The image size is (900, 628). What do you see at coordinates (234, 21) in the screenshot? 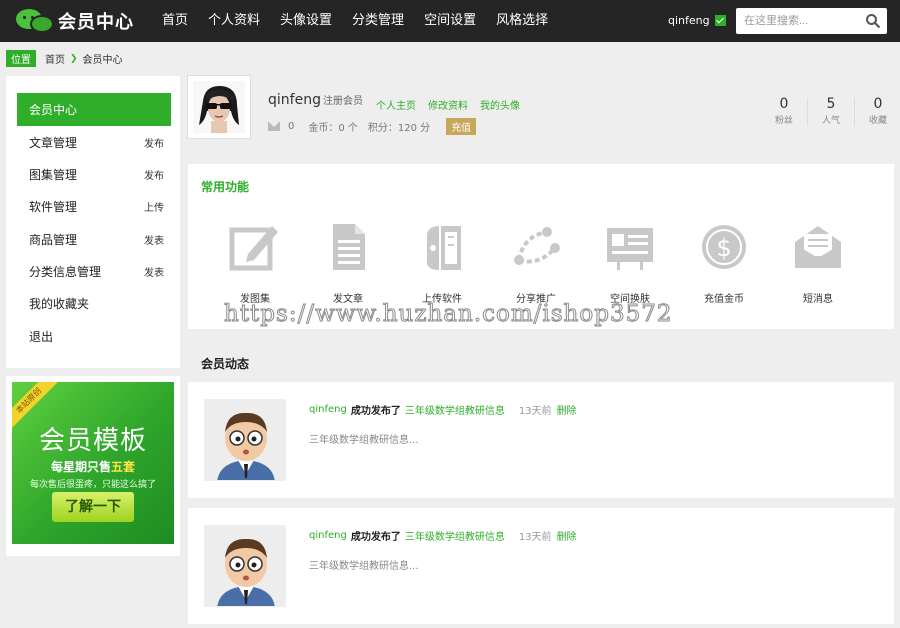
I see `nav-profile: 个人资料` at bounding box center [234, 21].